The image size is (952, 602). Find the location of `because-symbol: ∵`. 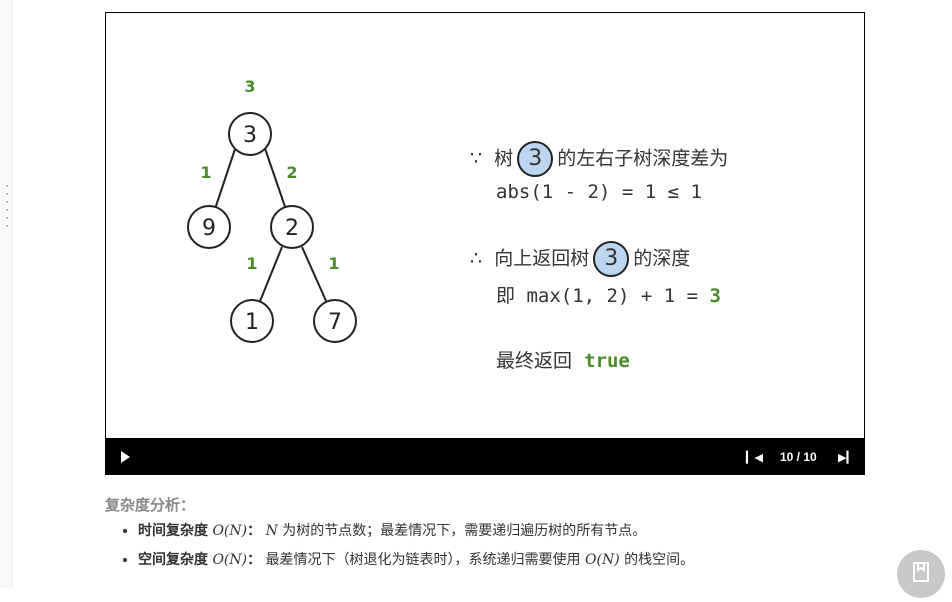

because-symbol: ∵ is located at coordinates (476, 158).